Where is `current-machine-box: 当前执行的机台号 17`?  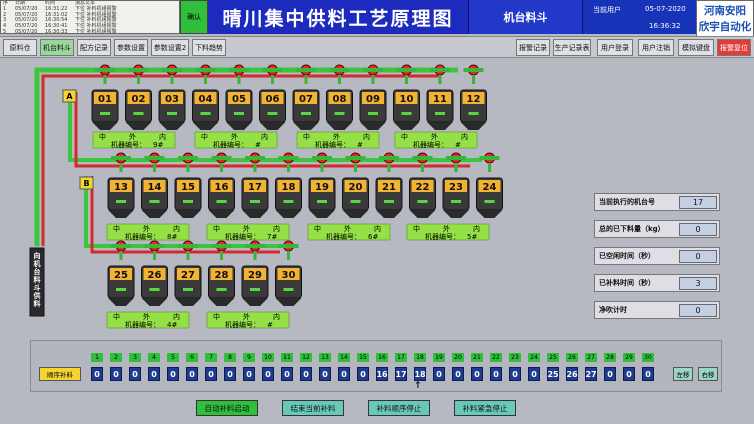 current-machine-box: 当前执行的机台号 17 is located at coordinates (657, 202).